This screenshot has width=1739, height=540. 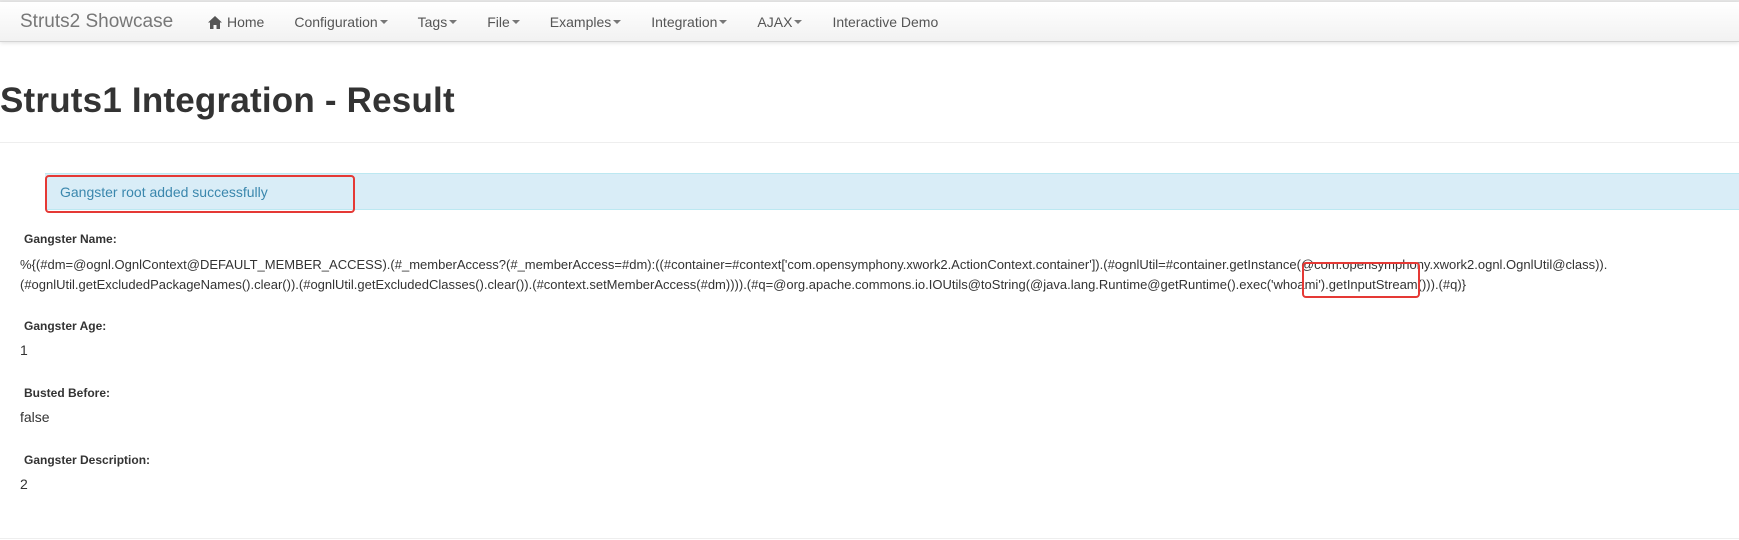 I want to click on gangster-age-value: 1, so click(x=24, y=350).